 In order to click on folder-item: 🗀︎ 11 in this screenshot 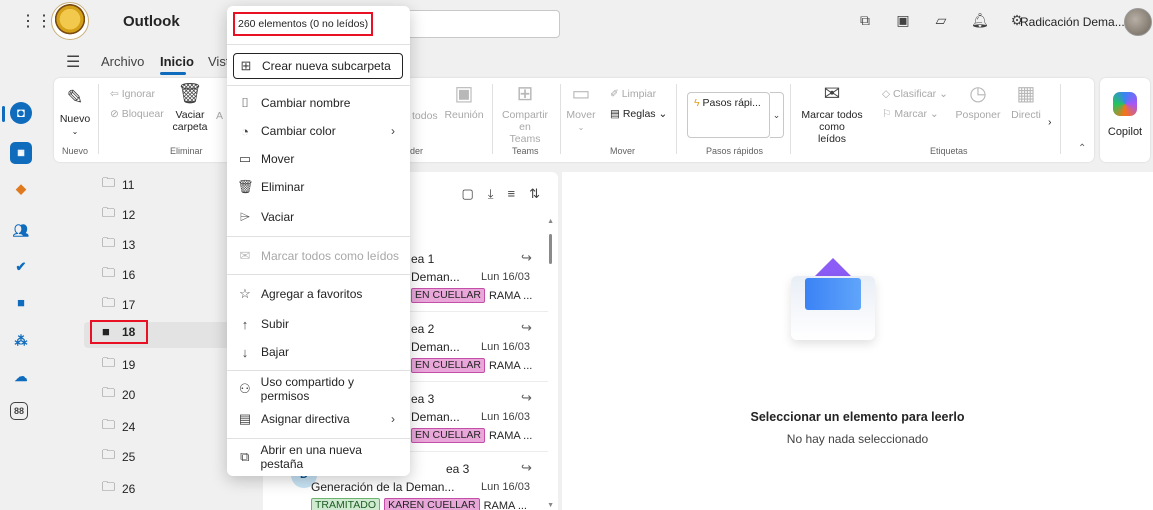, I will do `click(118, 185)`.